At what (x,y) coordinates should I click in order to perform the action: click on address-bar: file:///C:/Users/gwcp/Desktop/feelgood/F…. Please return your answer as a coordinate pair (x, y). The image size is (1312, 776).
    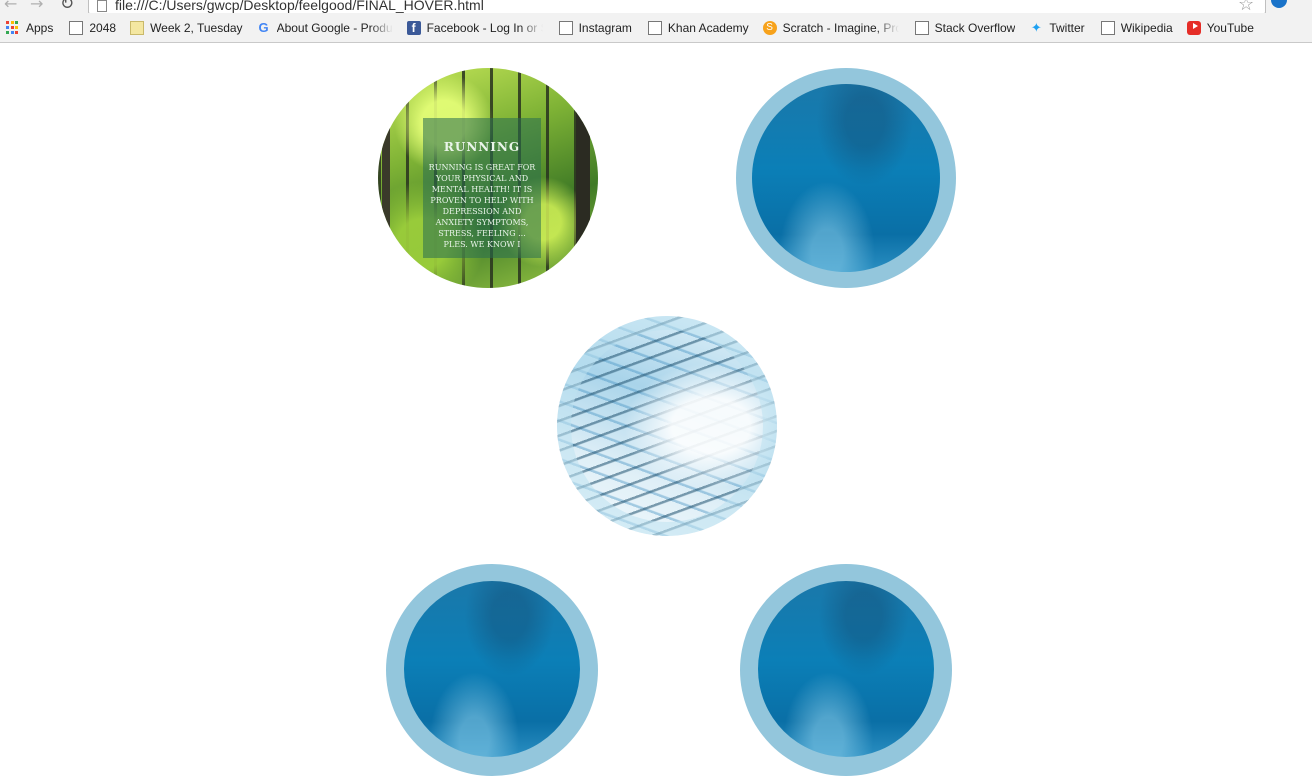
    Looking at the image, I should click on (677, 6).